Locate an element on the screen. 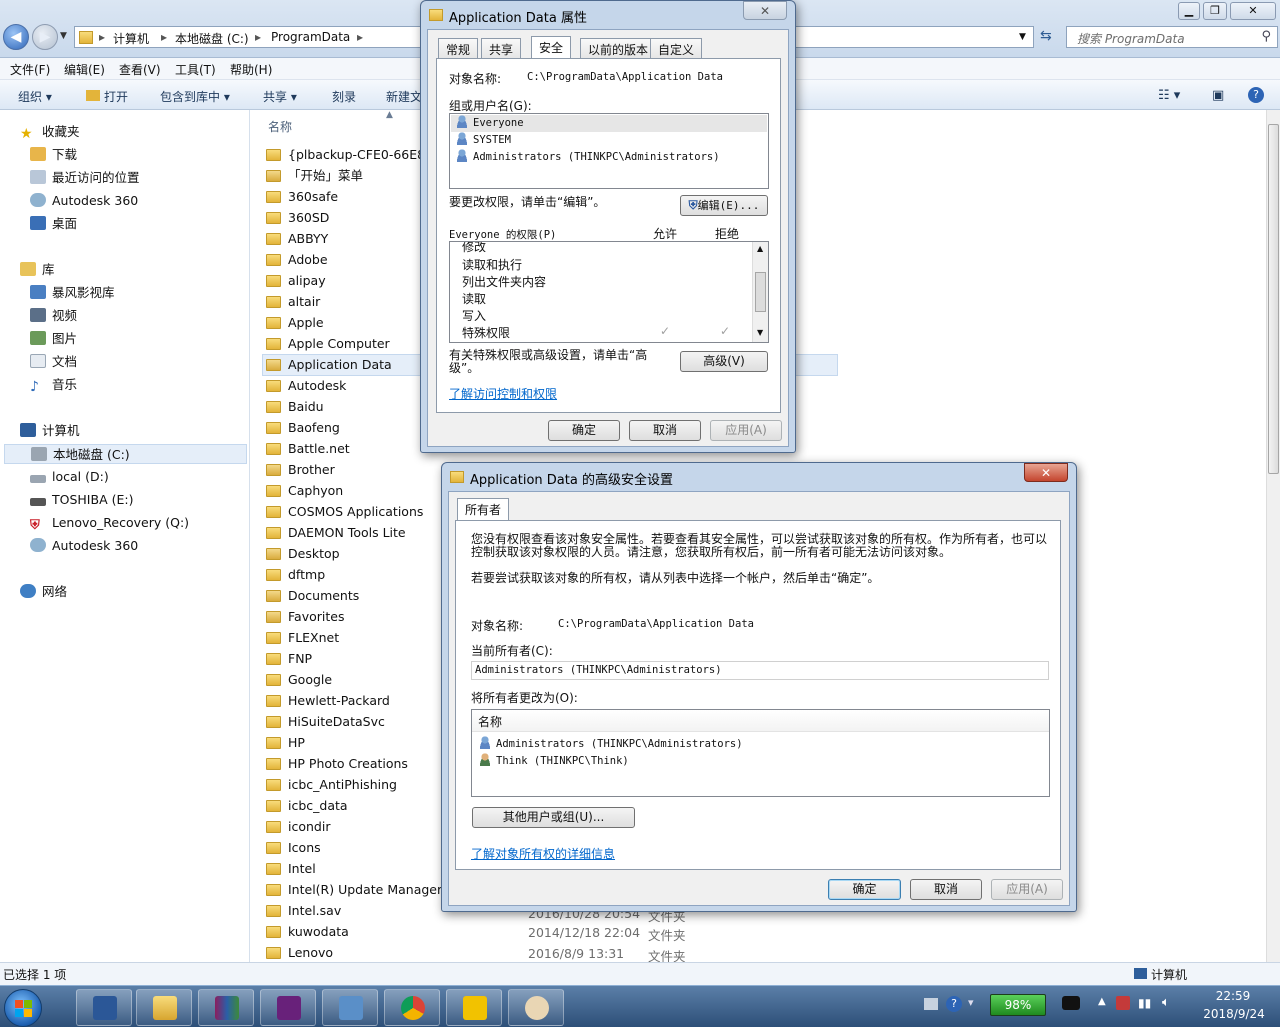  file-row: HiSuiteDataSvc is located at coordinates (325, 721).